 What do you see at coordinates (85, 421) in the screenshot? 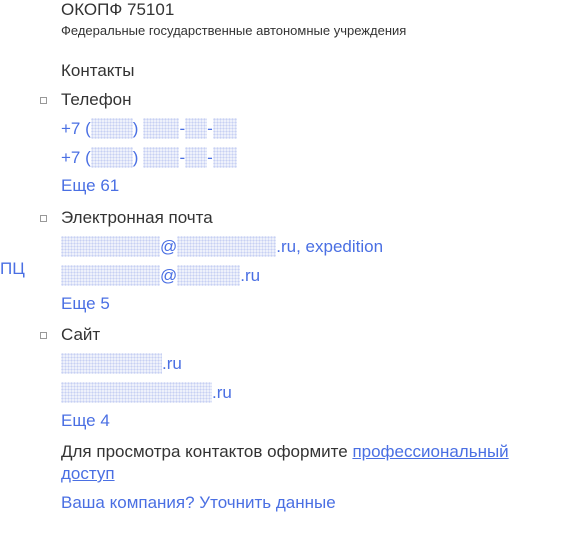
I see `site-more-link: Еще 4` at bounding box center [85, 421].